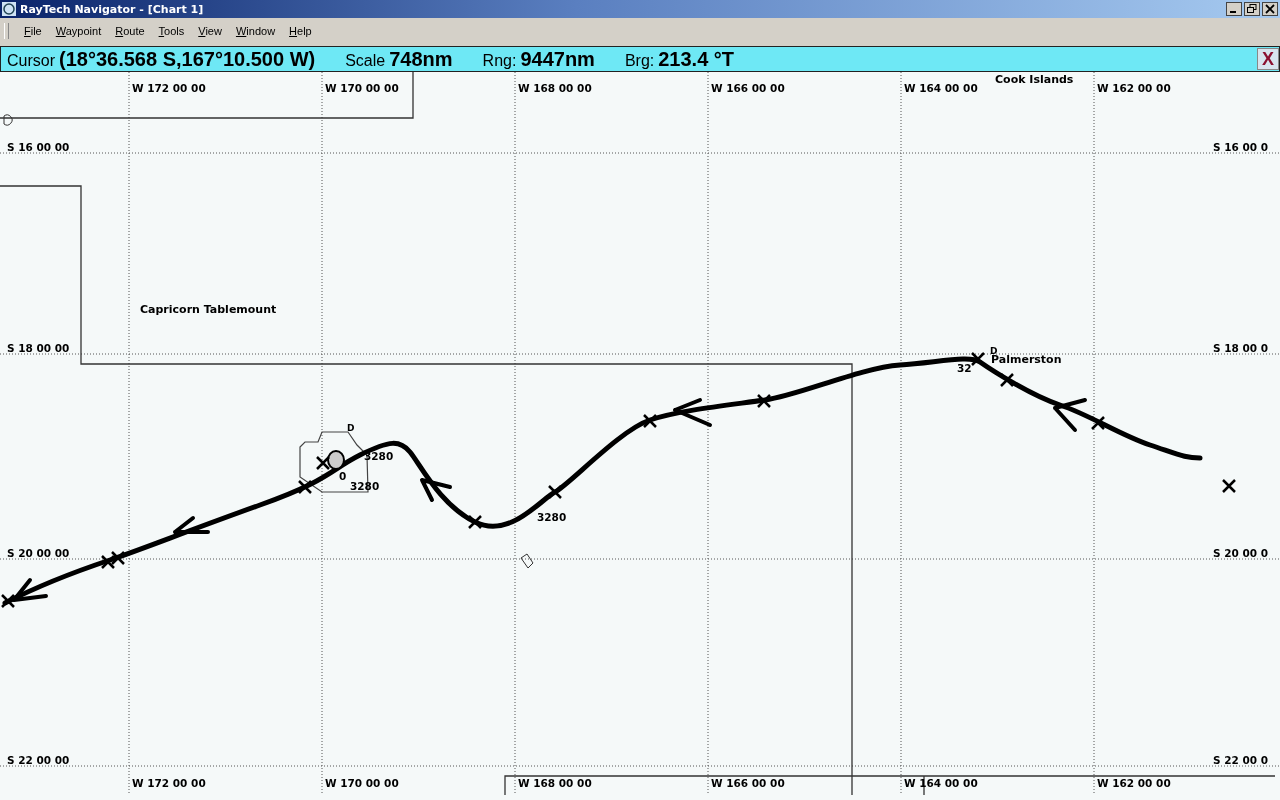 This screenshot has height=800, width=1280. What do you see at coordinates (1026, 359) in the screenshot?
I see `place-label: Palmerston` at bounding box center [1026, 359].